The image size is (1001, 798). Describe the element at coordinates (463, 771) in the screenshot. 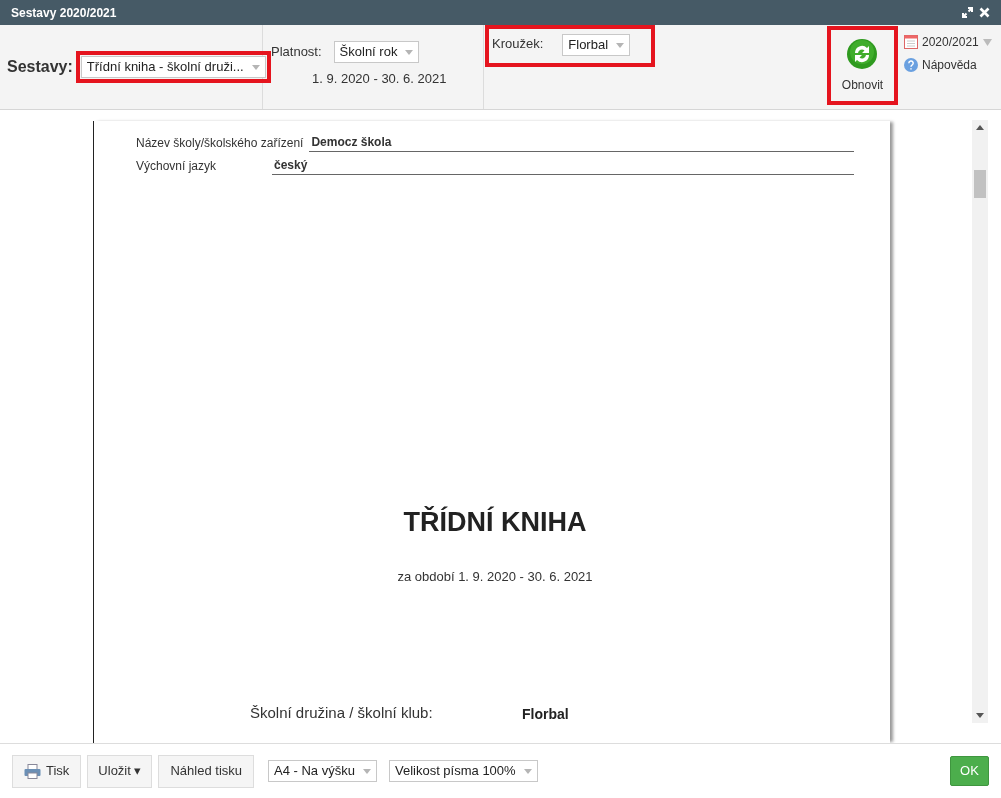

I see `font-size-select: Velikost písma 100%` at that location.